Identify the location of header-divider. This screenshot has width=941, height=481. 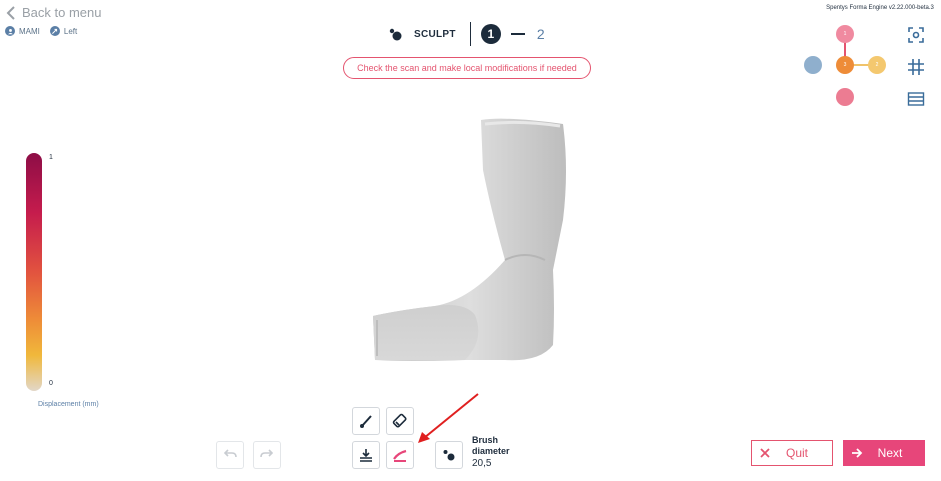
(470, 34).